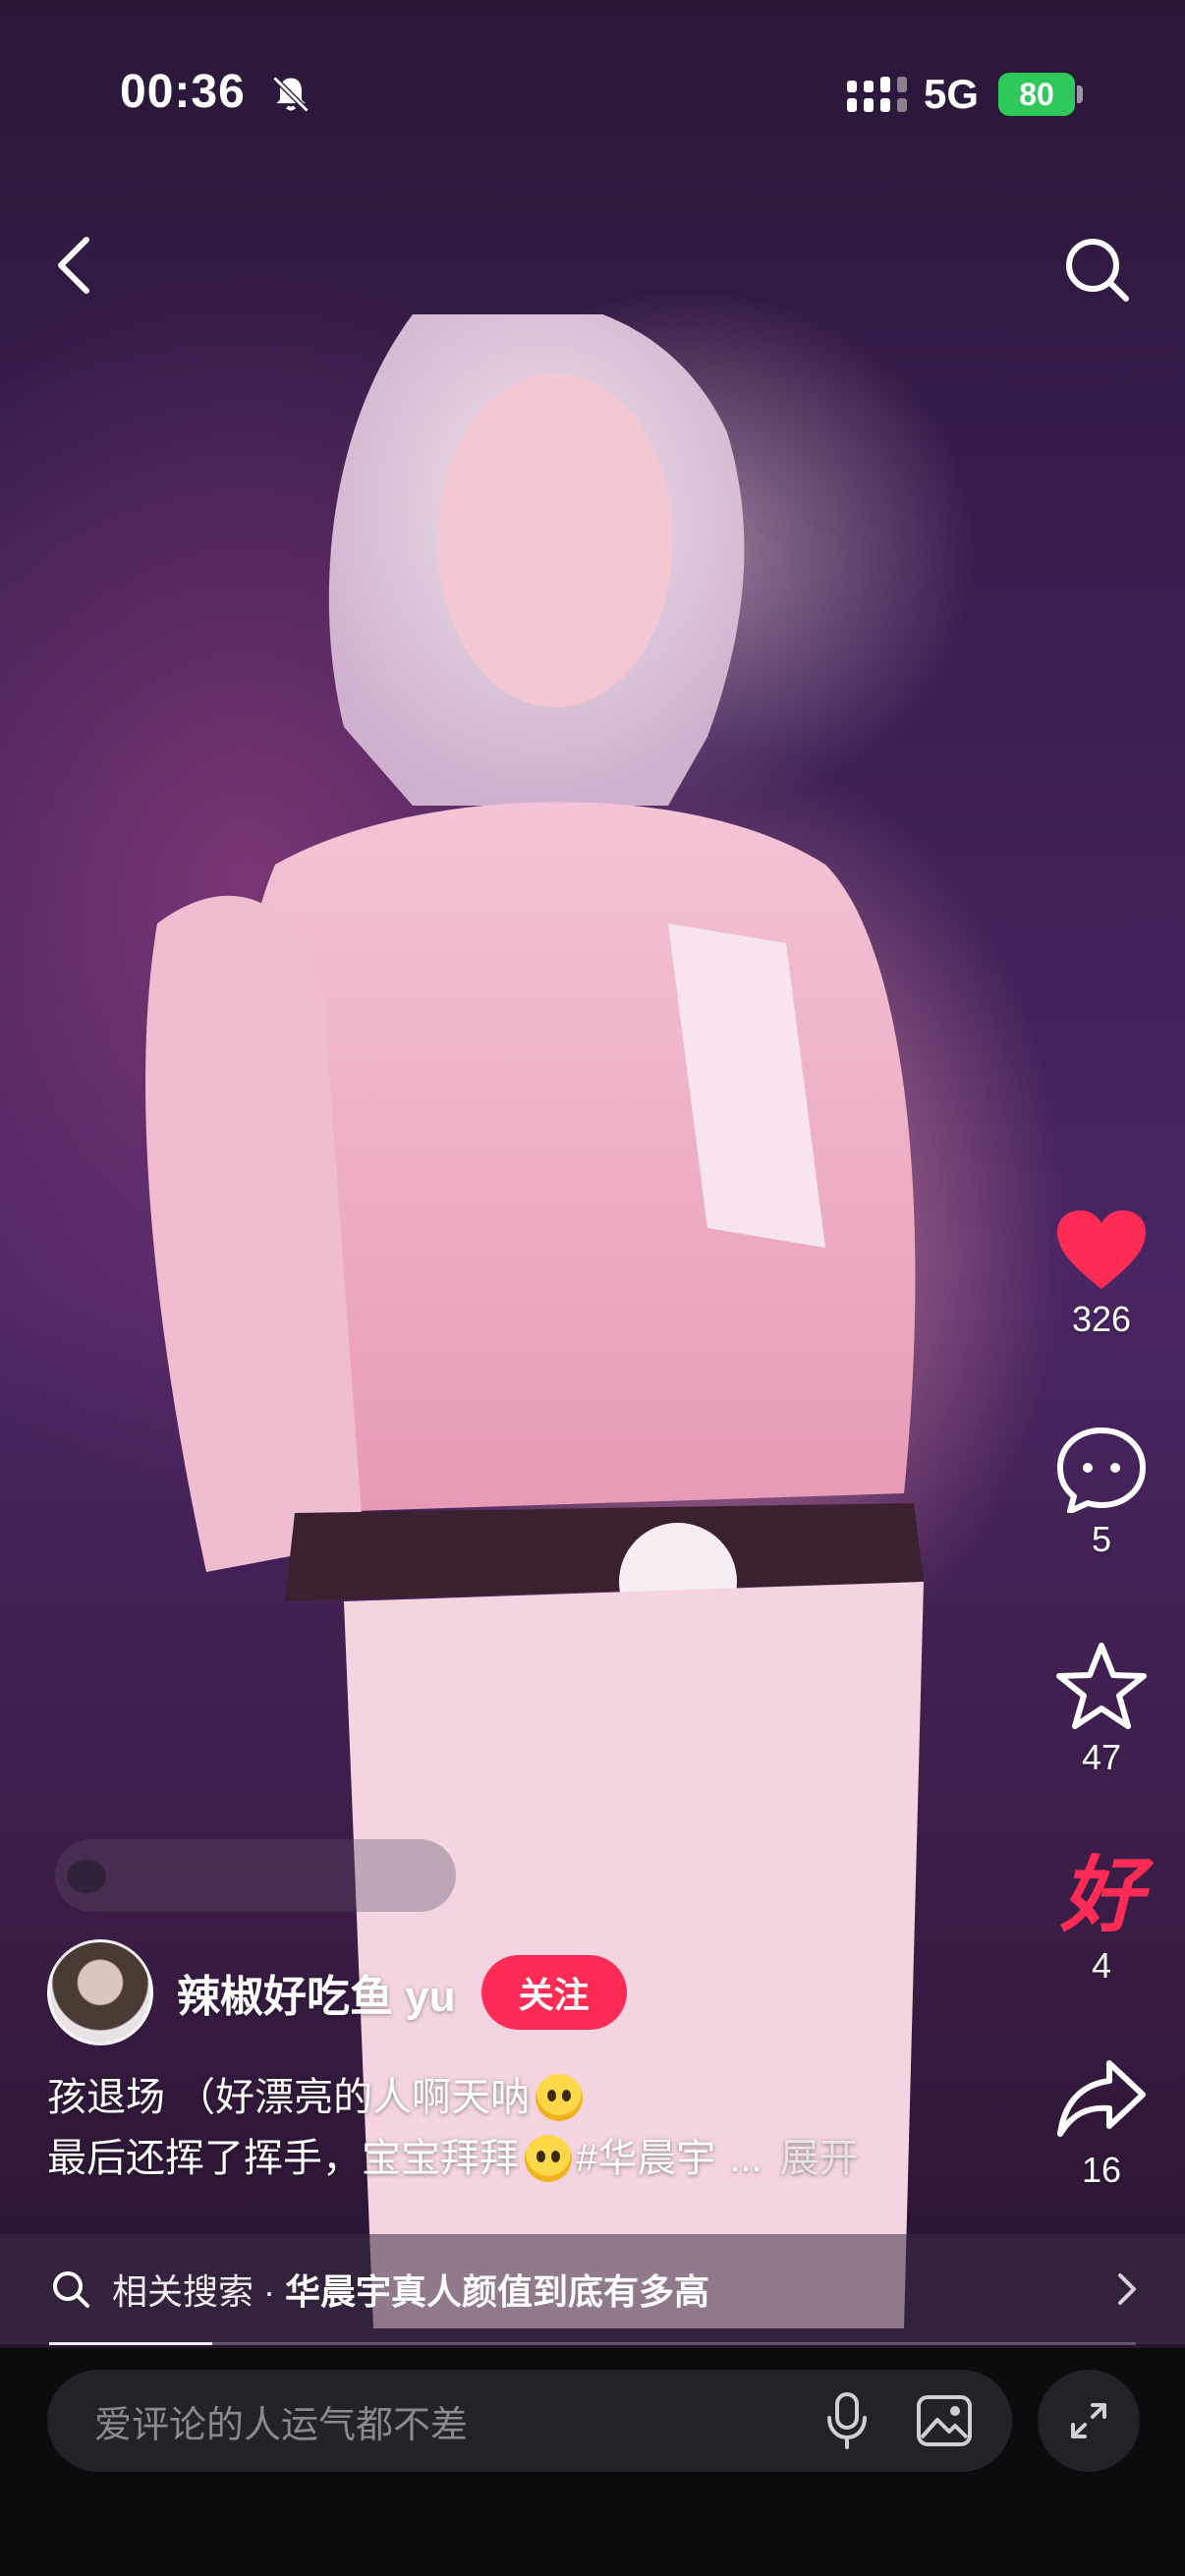 The image size is (1185, 2576). What do you see at coordinates (87, 1876) in the screenshot?
I see `playback-pill-dot` at bounding box center [87, 1876].